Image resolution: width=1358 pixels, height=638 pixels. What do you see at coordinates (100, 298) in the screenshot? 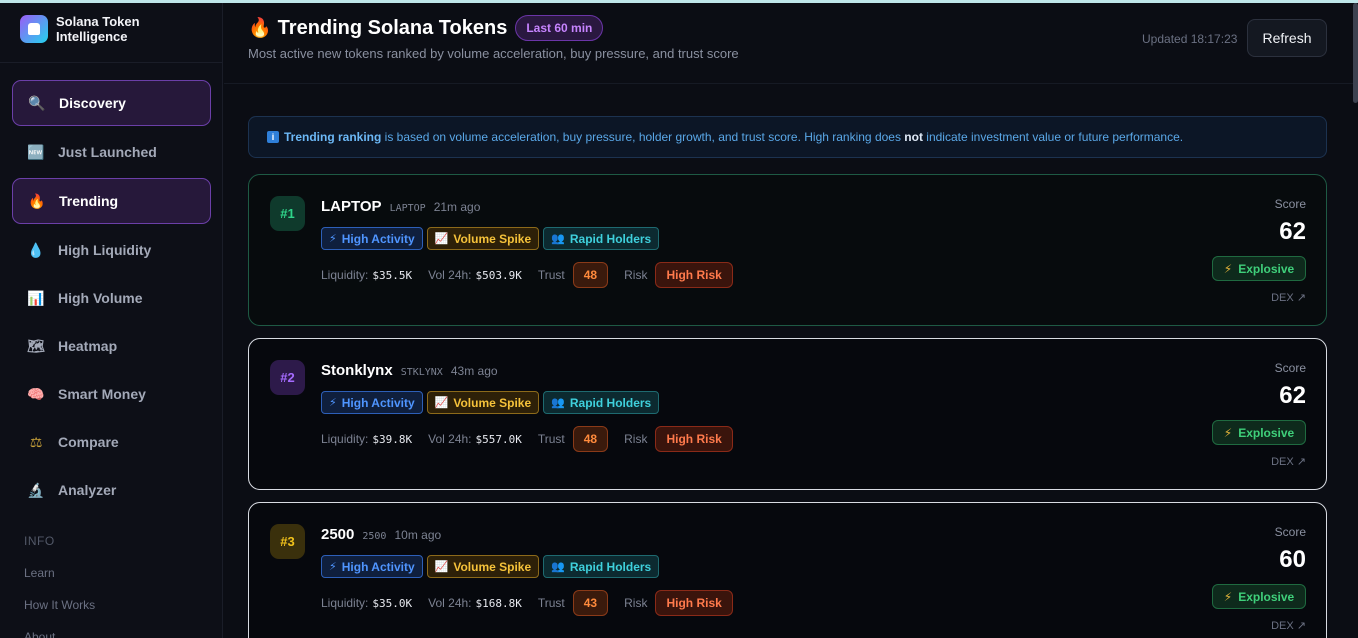
I see `sidebar-item-label: High Volume` at bounding box center [100, 298].